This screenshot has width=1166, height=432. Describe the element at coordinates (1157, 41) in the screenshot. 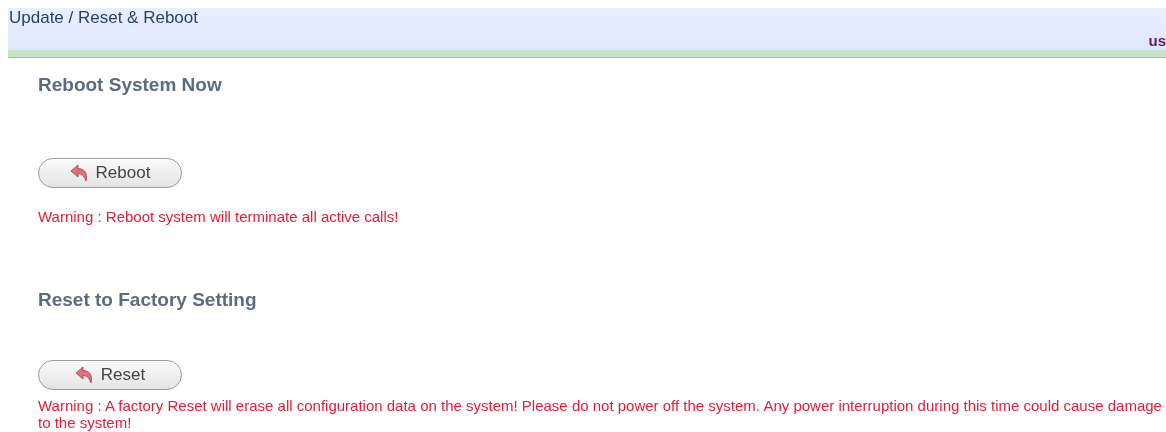

I see `user-label: us` at that location.